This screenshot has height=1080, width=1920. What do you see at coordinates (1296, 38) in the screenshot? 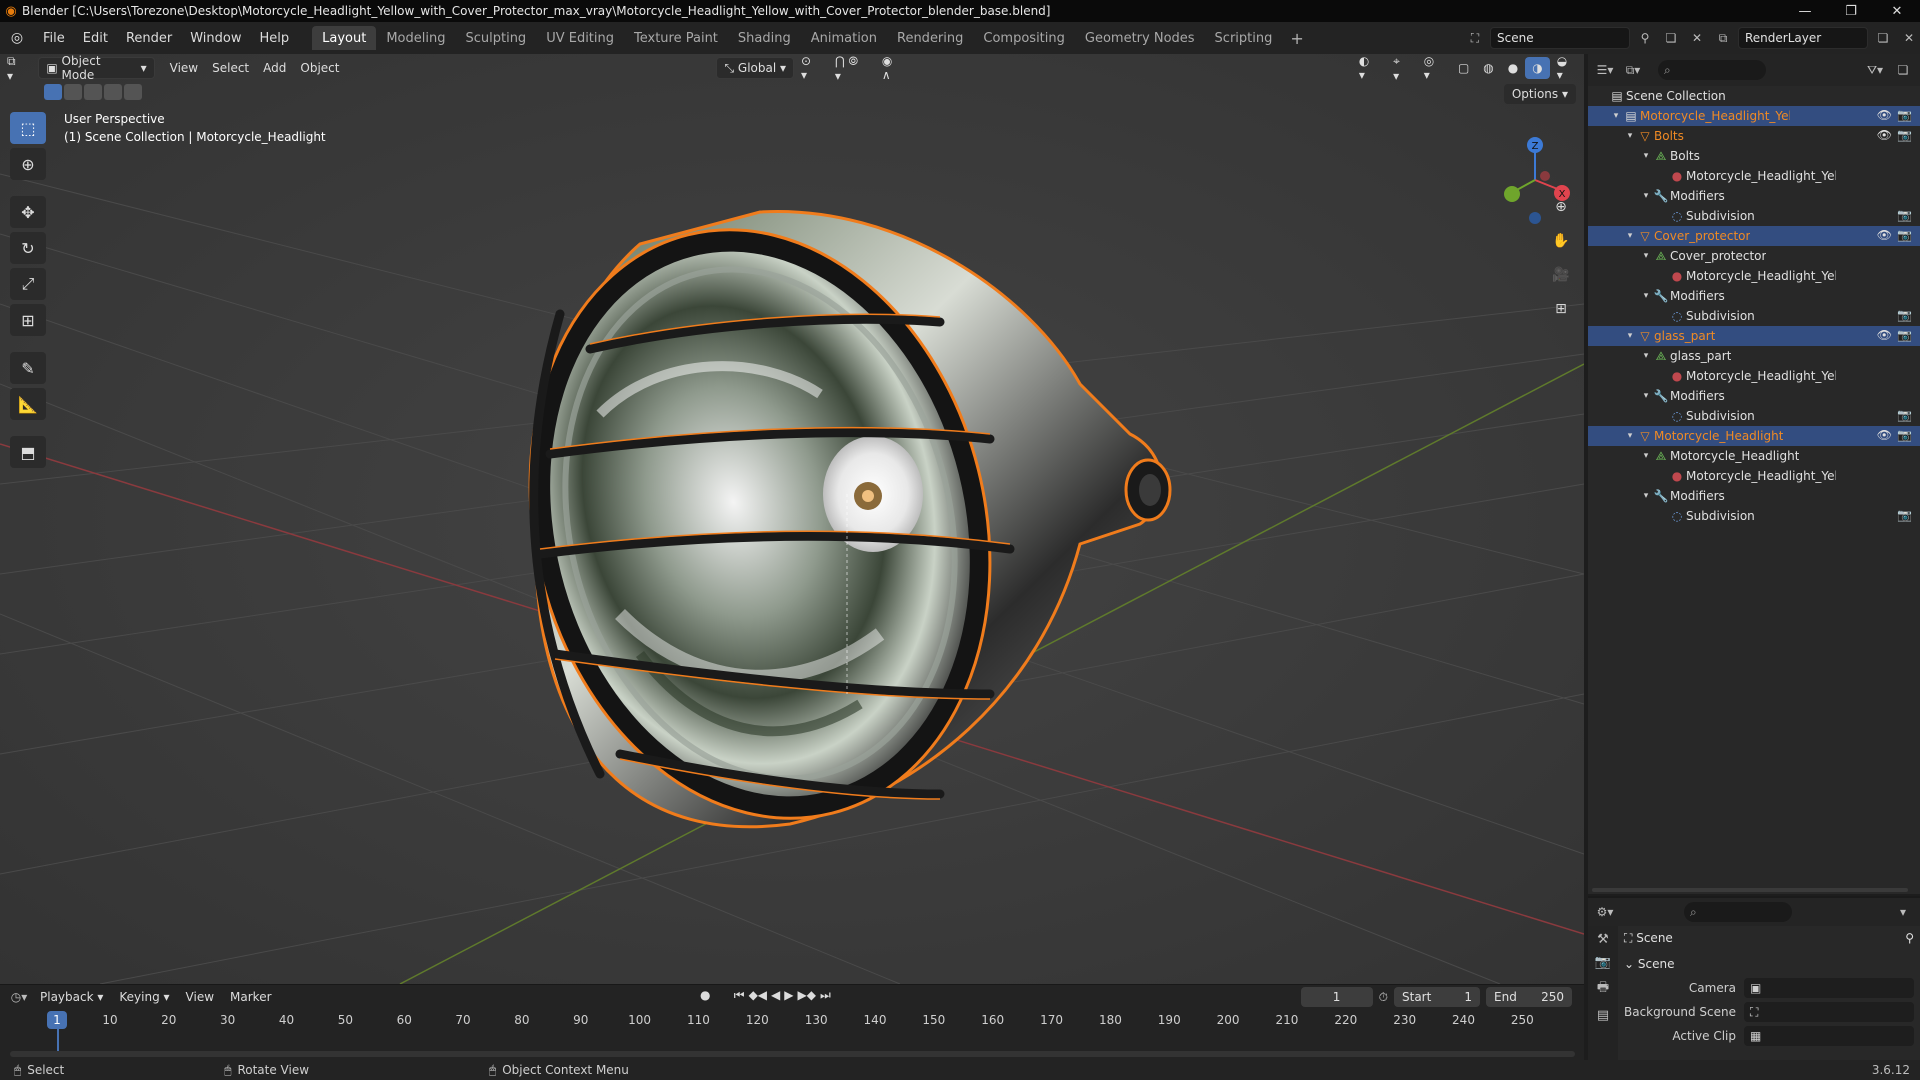
I see `add-workspace-button: +` at bounding box center [1296, 38].